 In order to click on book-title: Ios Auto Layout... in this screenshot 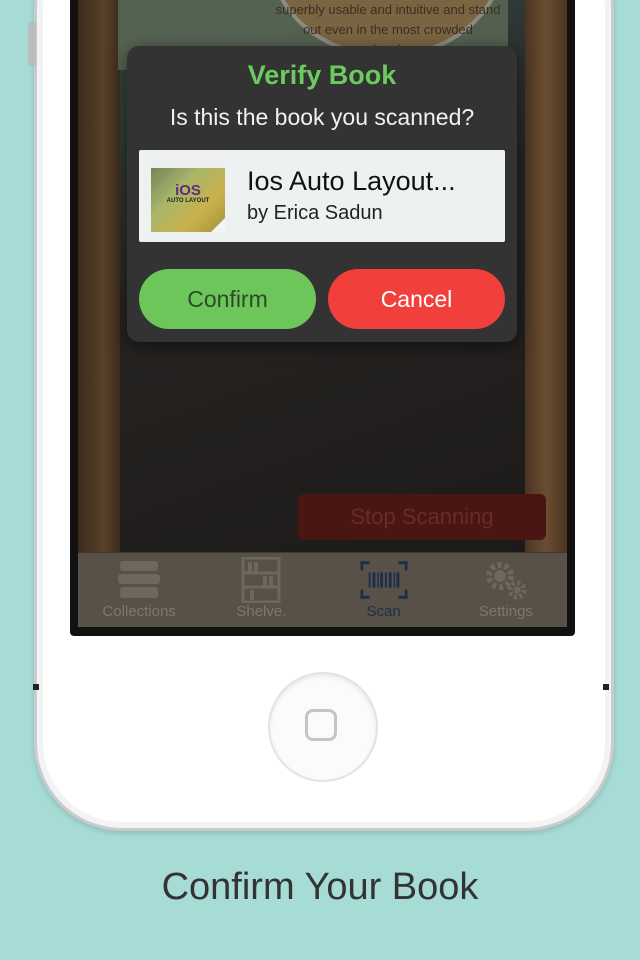, I will do `click(351, 181)`.